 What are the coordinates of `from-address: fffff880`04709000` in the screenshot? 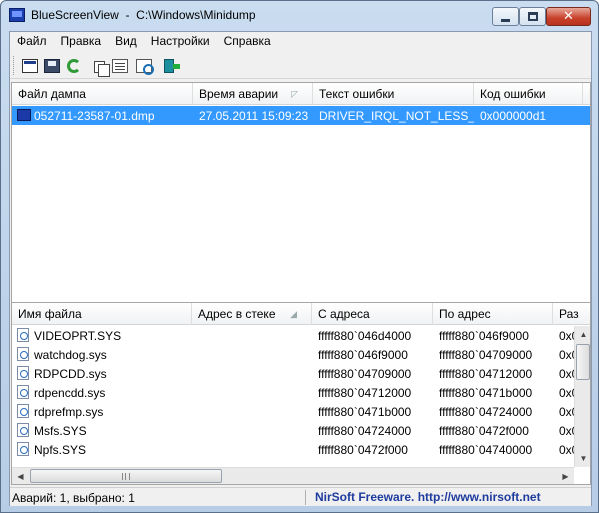 It's located at (365, 374).